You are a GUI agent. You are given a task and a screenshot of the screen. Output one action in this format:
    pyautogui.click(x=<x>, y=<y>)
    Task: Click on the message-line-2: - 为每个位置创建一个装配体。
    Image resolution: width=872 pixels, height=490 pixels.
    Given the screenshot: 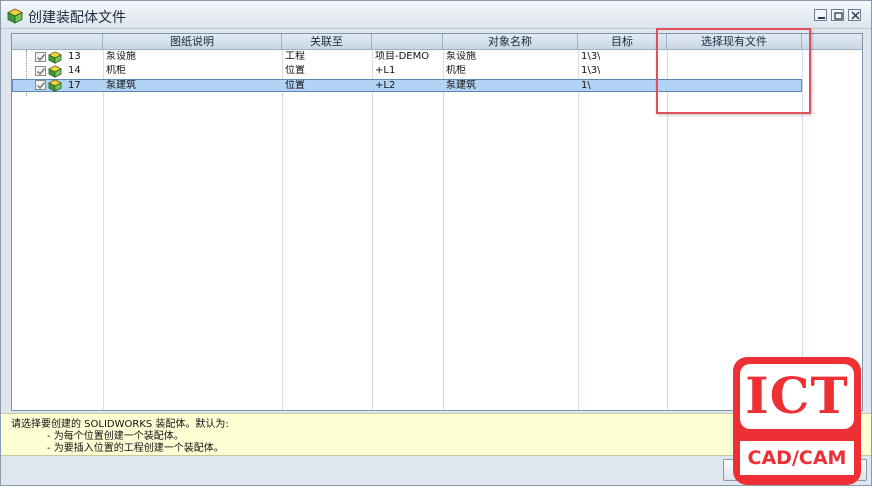 What is the action you would take?
    pyautogui.click(x=115, y=436)
    